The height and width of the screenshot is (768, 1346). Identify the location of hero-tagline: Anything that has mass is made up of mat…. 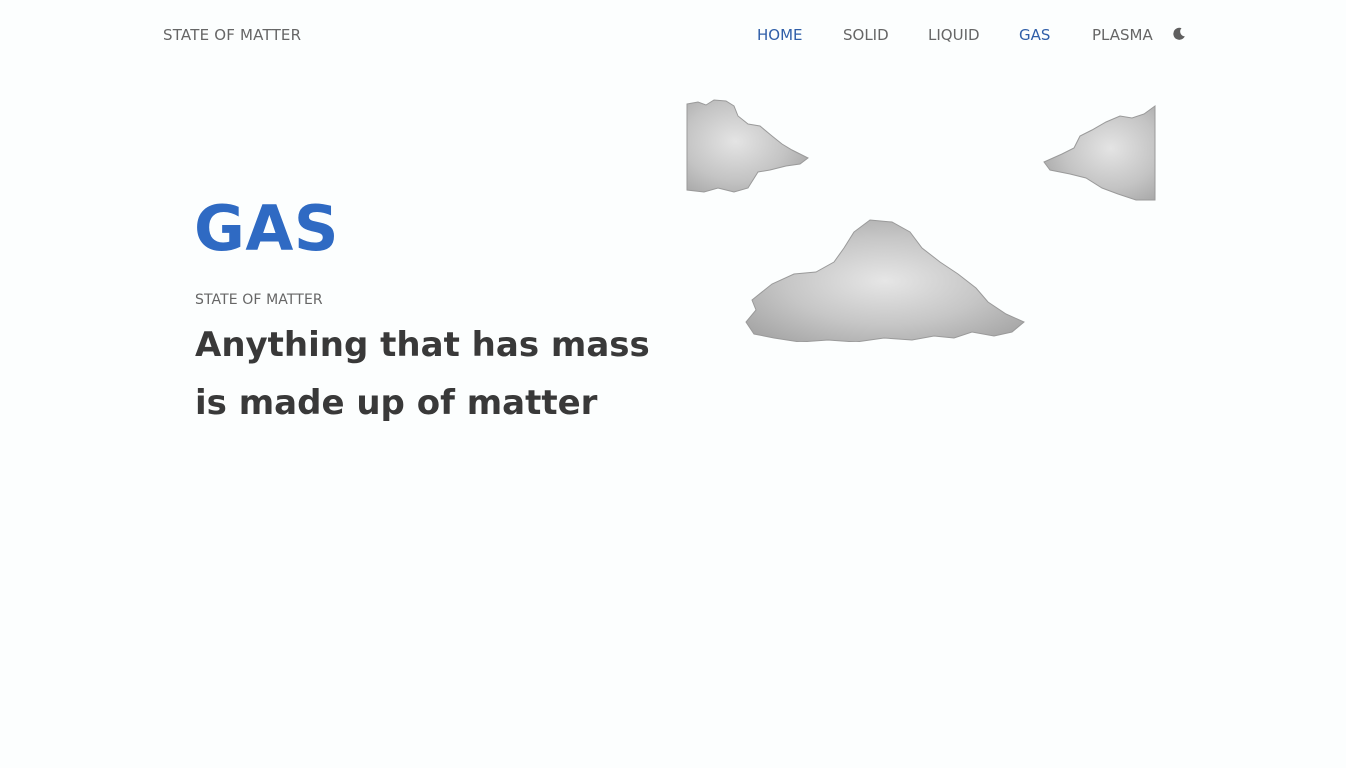
(422, 374).